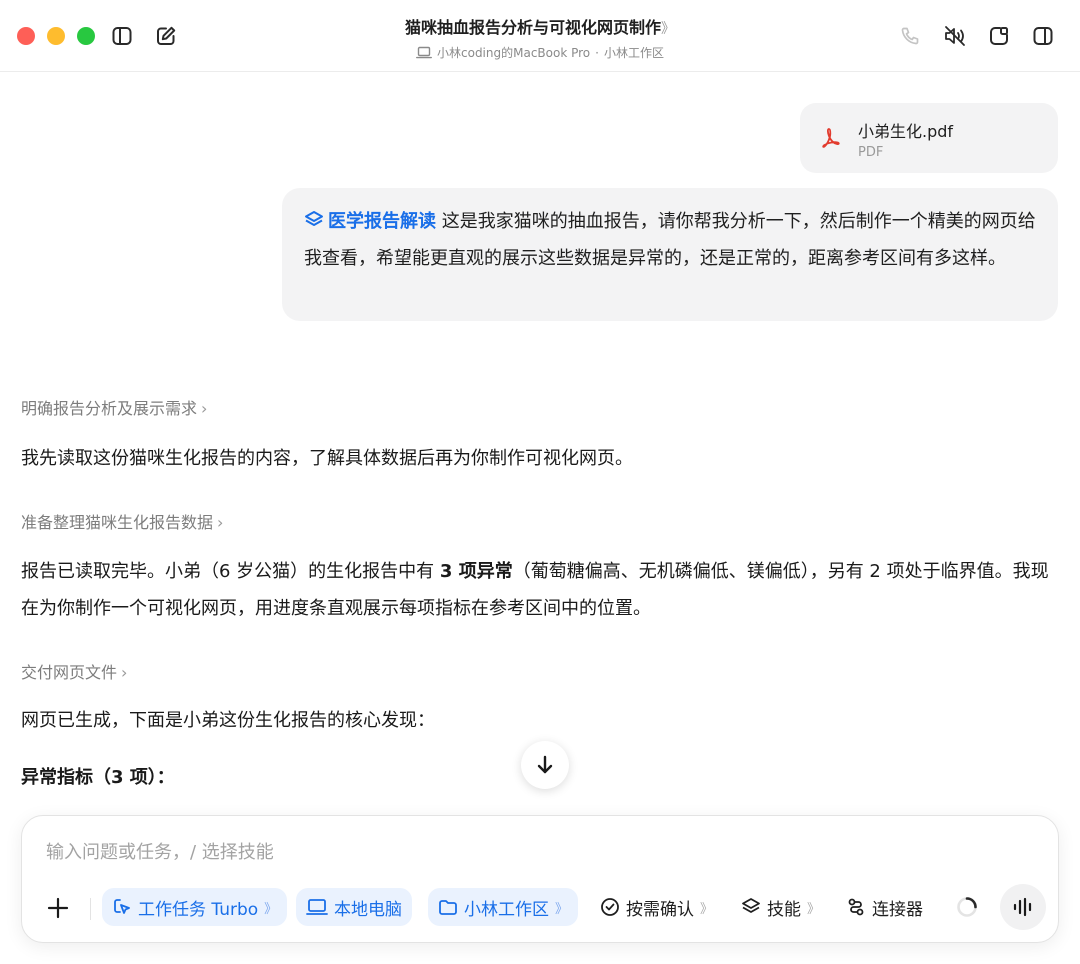  I want to click on skill-tag: 医学报告解读, so click(370, 221).